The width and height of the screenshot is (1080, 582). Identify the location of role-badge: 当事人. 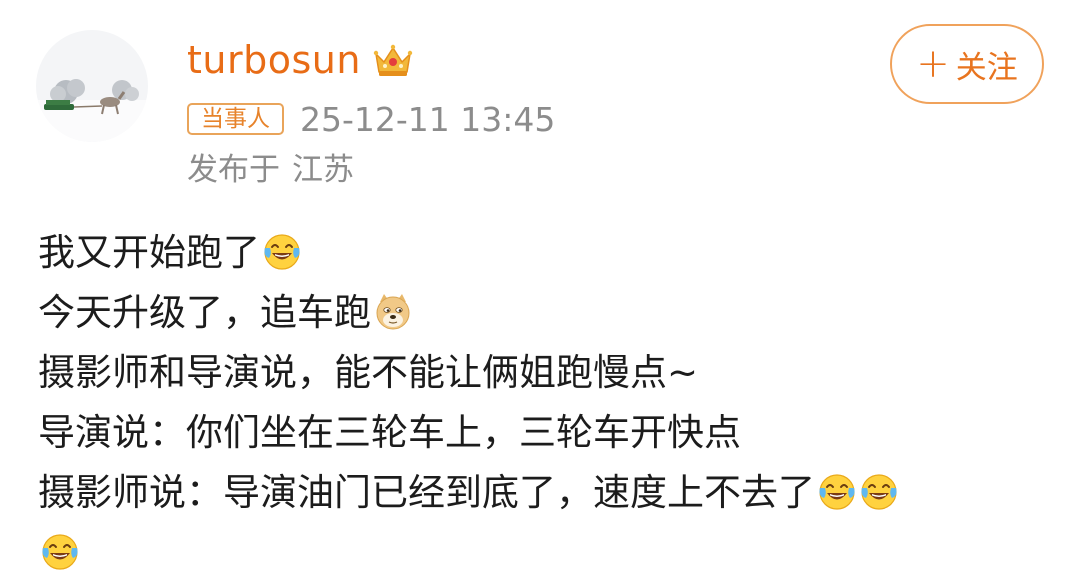
(235, 119).